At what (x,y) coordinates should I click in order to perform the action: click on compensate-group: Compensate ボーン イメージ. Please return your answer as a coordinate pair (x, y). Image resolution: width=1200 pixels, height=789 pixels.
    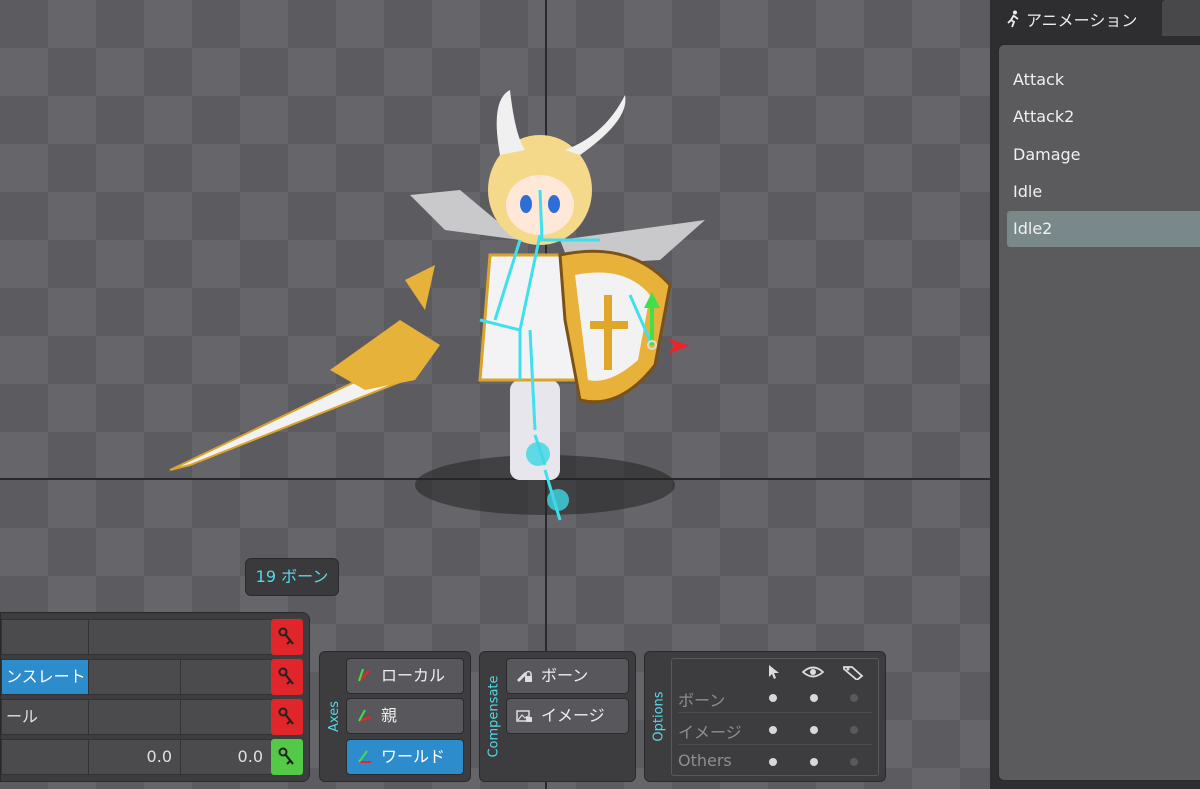
    Looking at the image, I should click on (557, 716).